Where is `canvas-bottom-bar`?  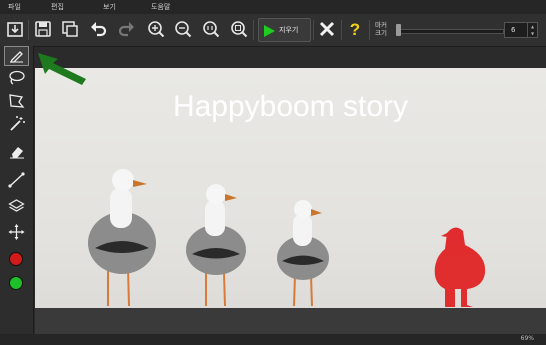 canvas-bottom-bar is located at coordinates (290, 321).